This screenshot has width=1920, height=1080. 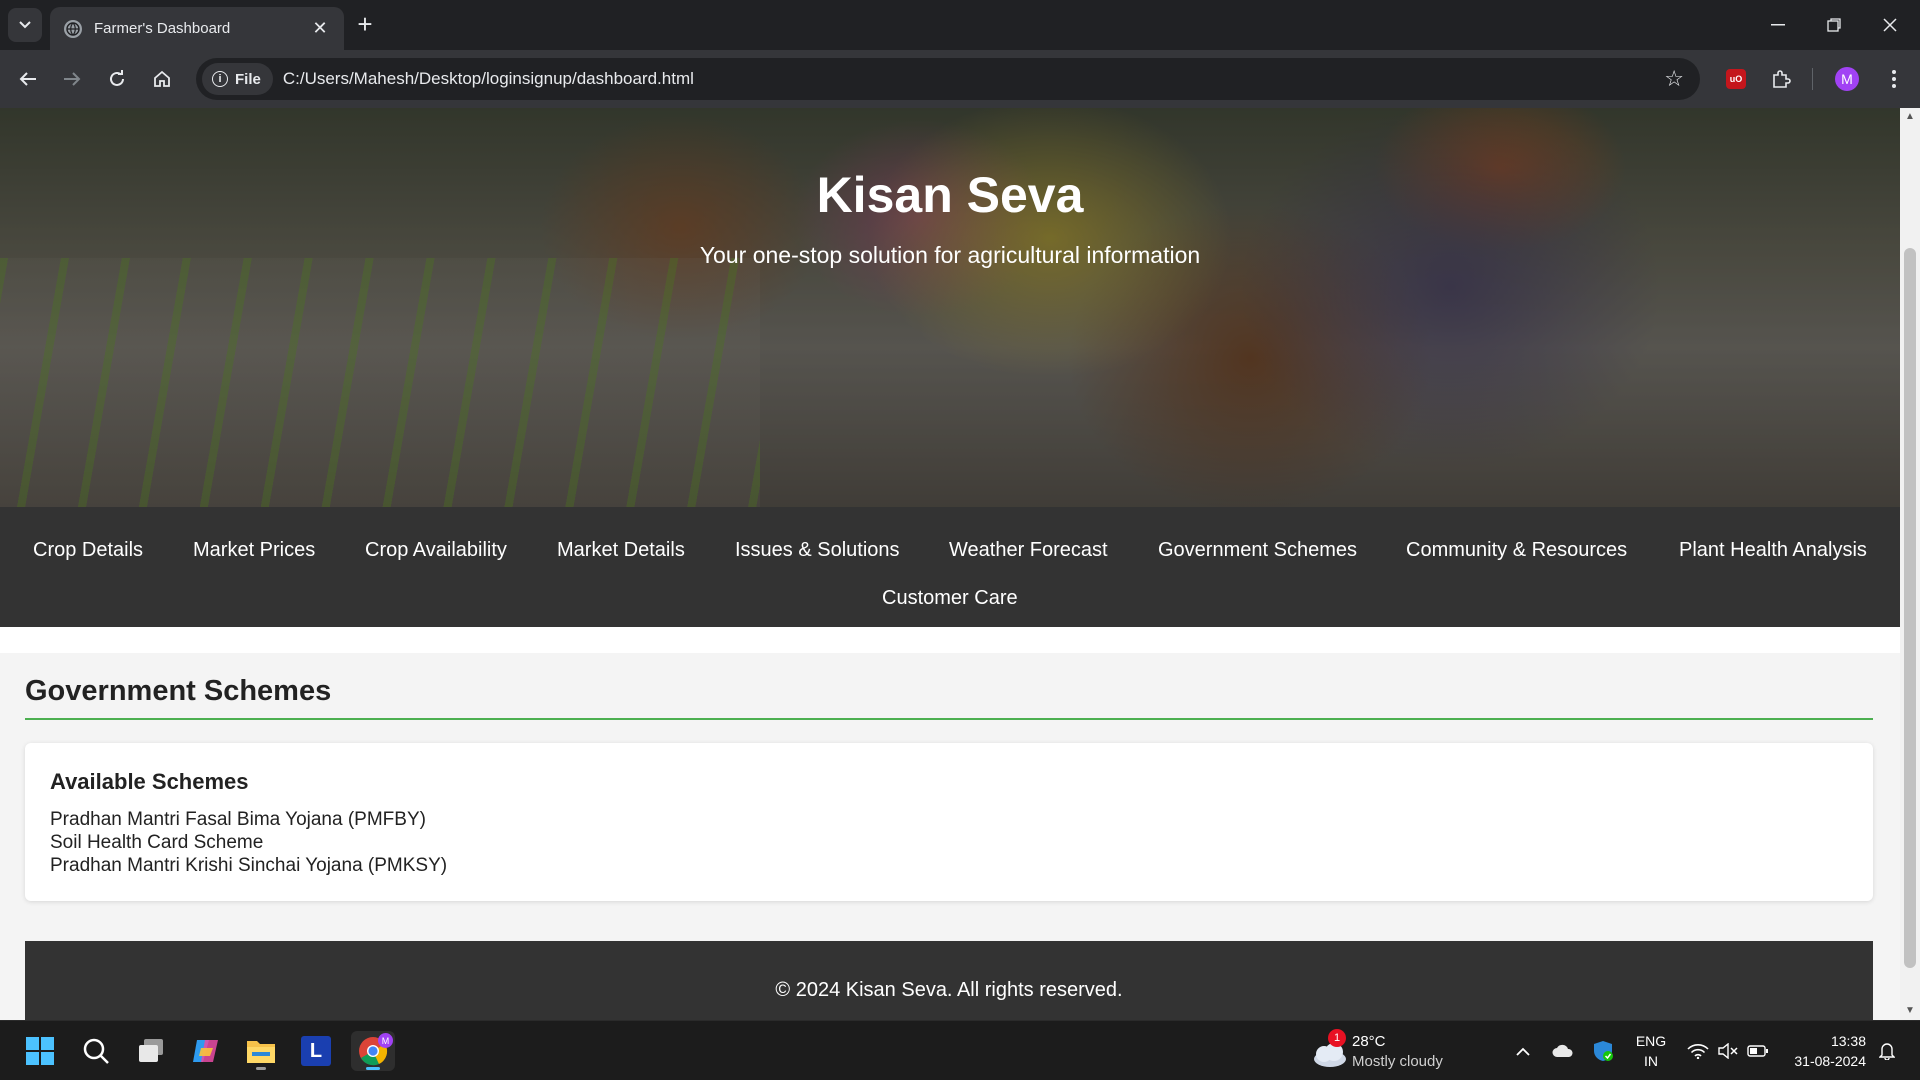 I want to click on running-indicator, so click(x=261, y=1068).